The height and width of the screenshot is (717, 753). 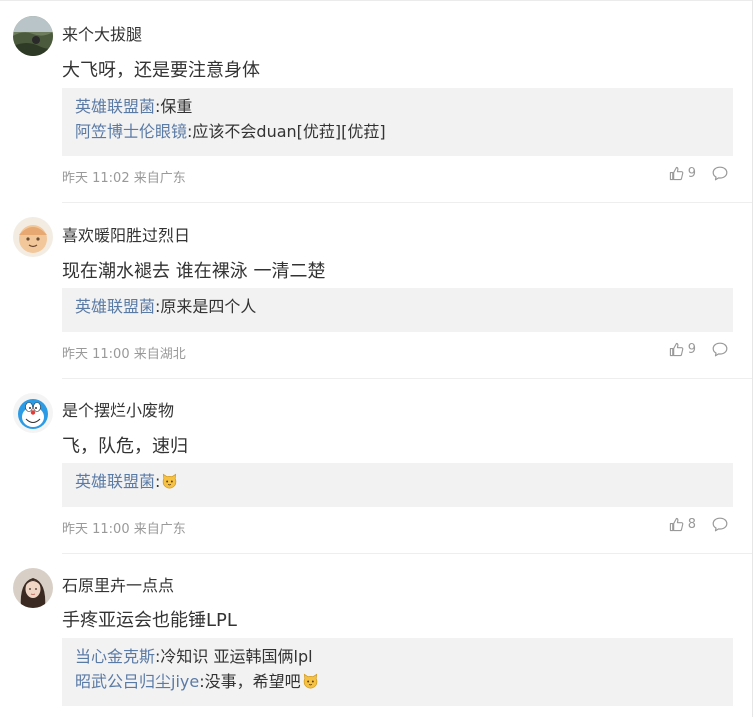 What do you see at coordinates (397, 131) in the screenshot?
I see `reply-item: 阿笠博士伦眼镜:应该不会duan[优菈][优菈]` at bounding box center [397, 131].